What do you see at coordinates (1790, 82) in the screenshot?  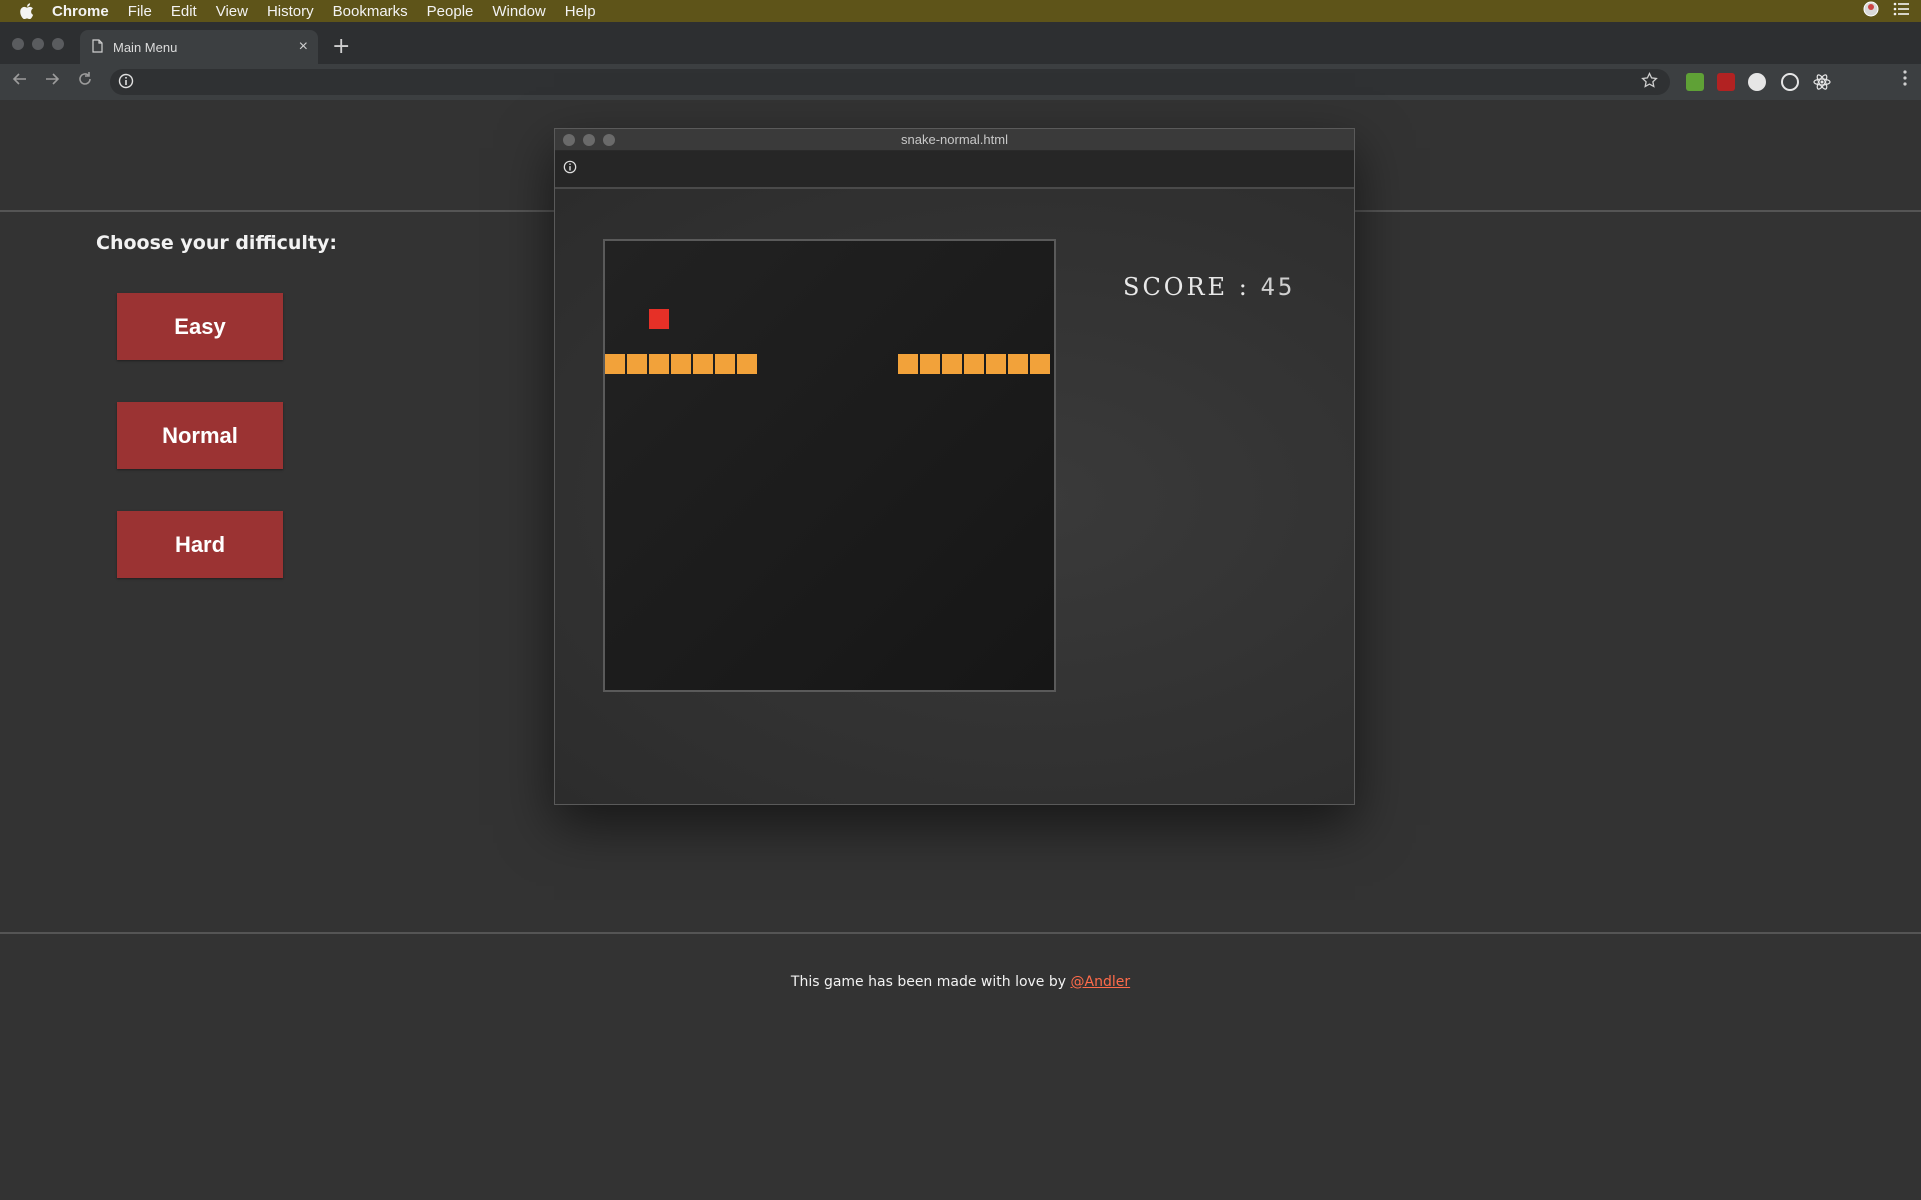 I see `extension-target-icon` at bounding box center [1790, 82].